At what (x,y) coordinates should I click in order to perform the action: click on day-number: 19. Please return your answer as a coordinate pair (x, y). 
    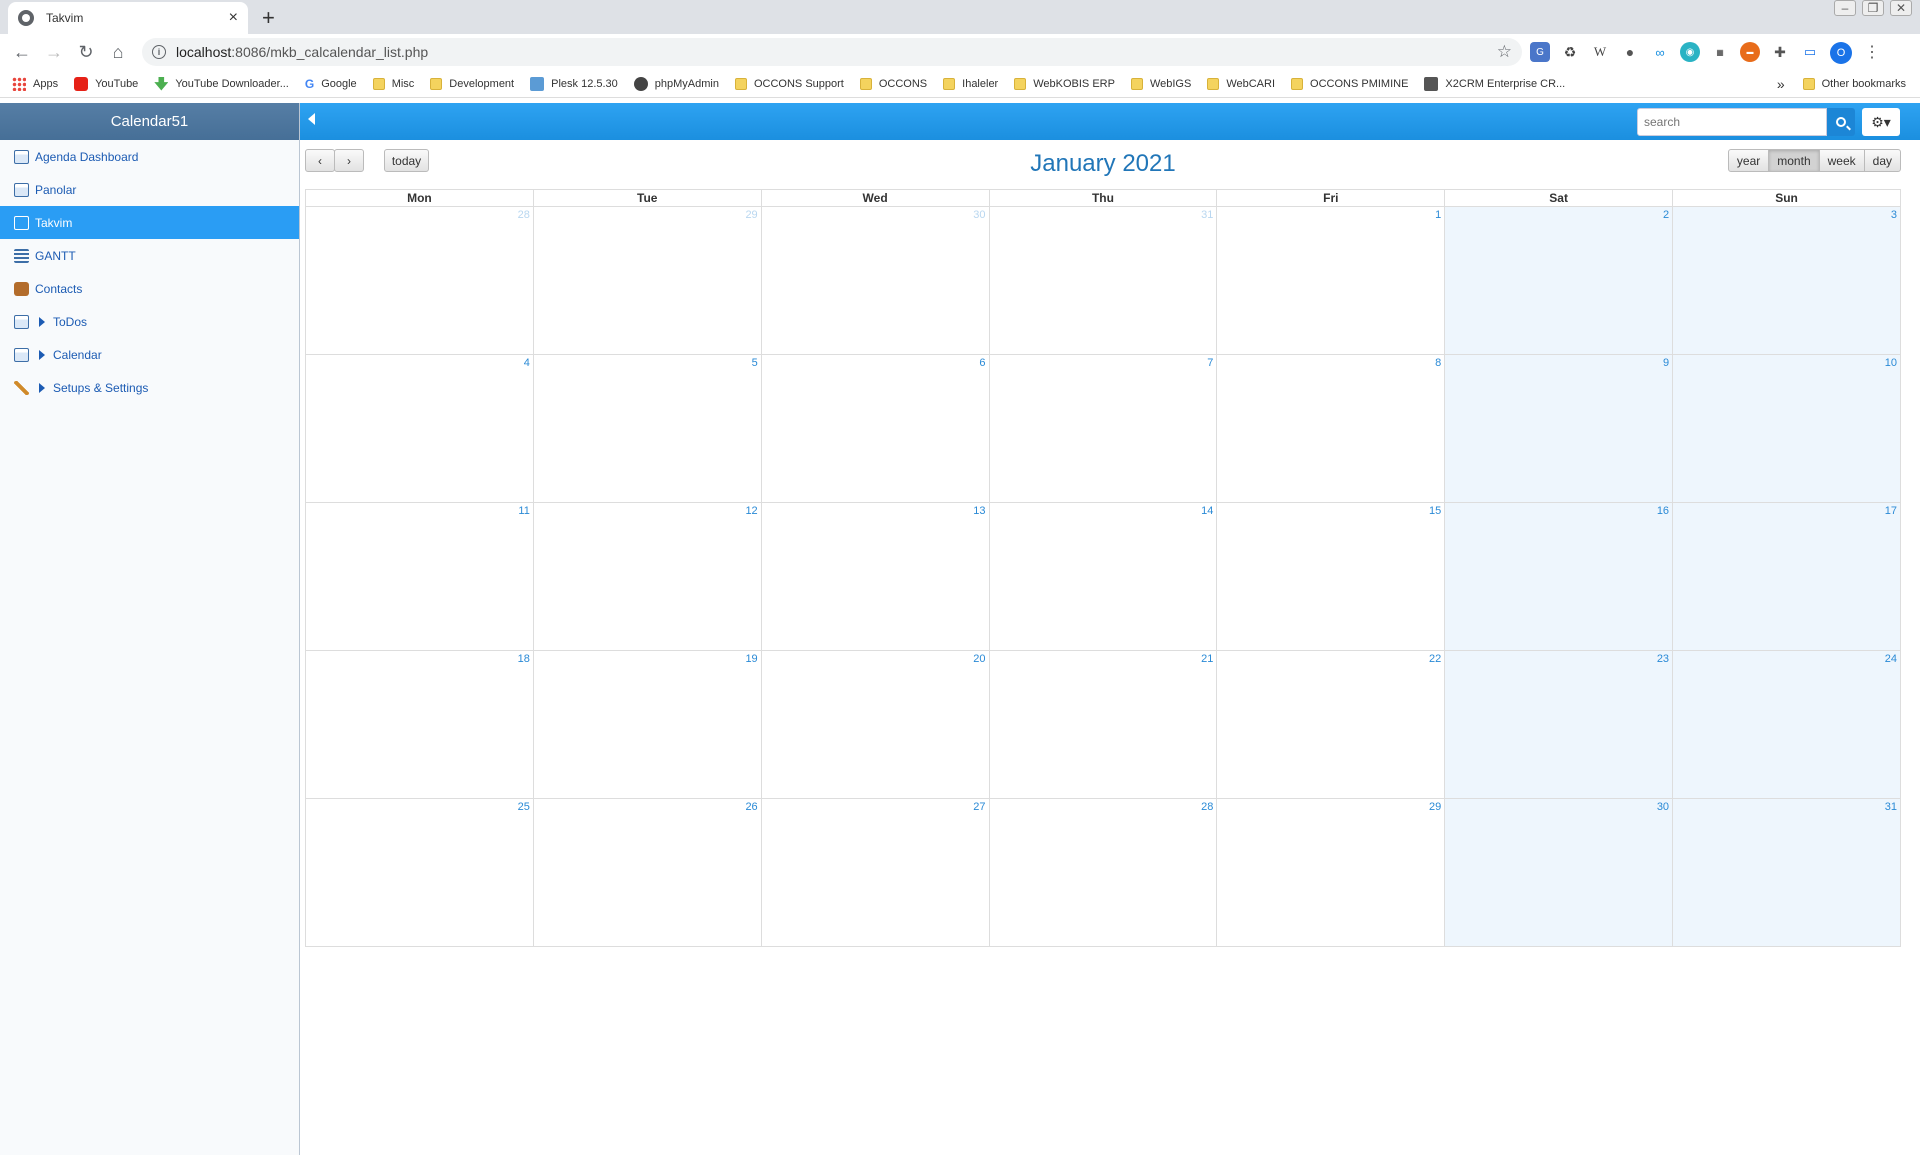
    Looking at the image, I should click on (751, 659).